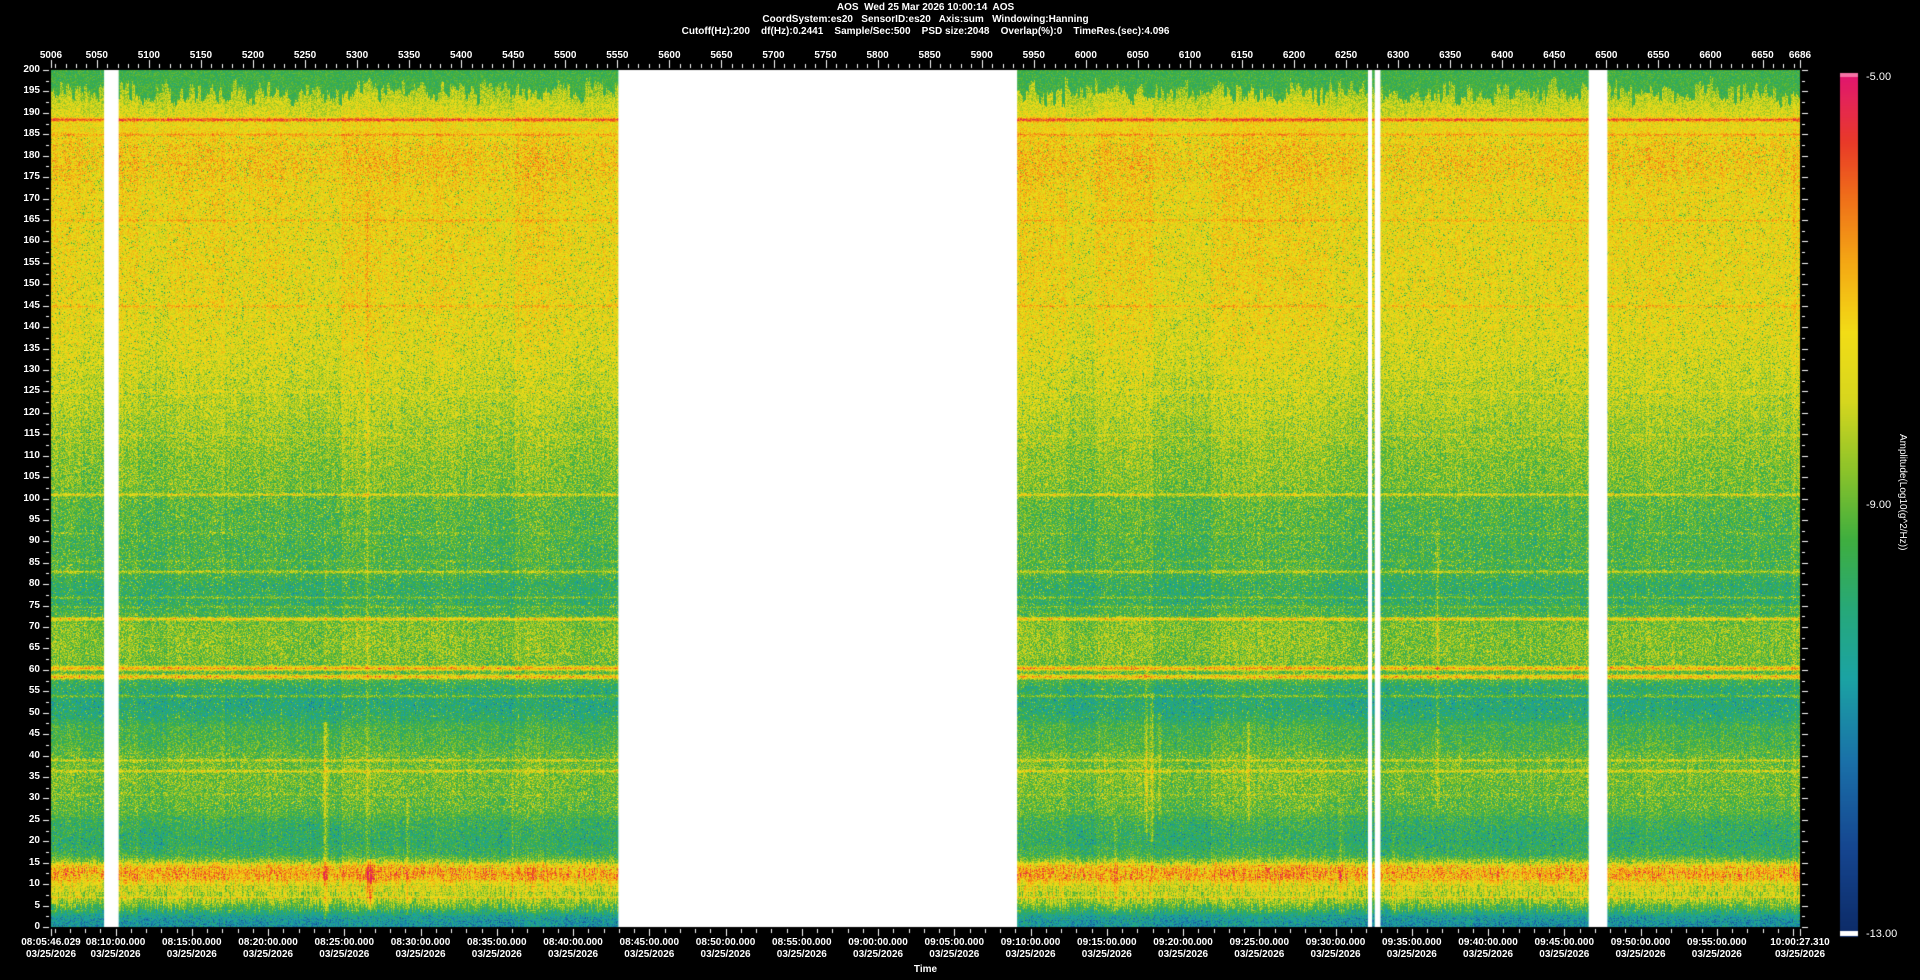 The image size is (1920, 980). What do you see at coordinates (1762, 55) in the screenshot?
I see `top-axis-tick-label: 6650` at bounding box center [1762, 55].